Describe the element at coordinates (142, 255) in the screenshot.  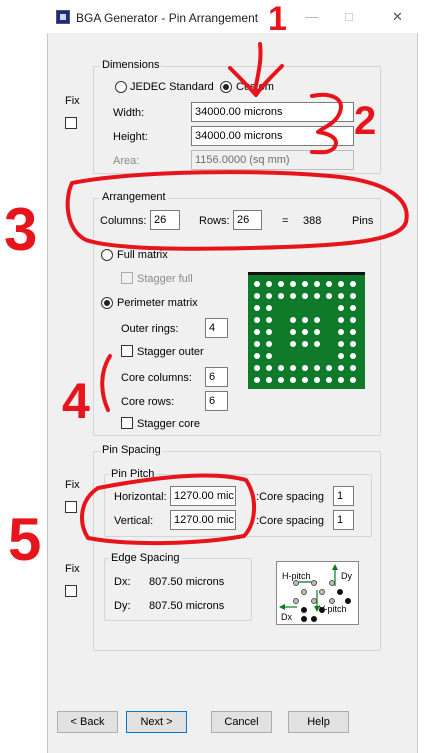
I see `full-matrix-label: Full matrix` at that location.